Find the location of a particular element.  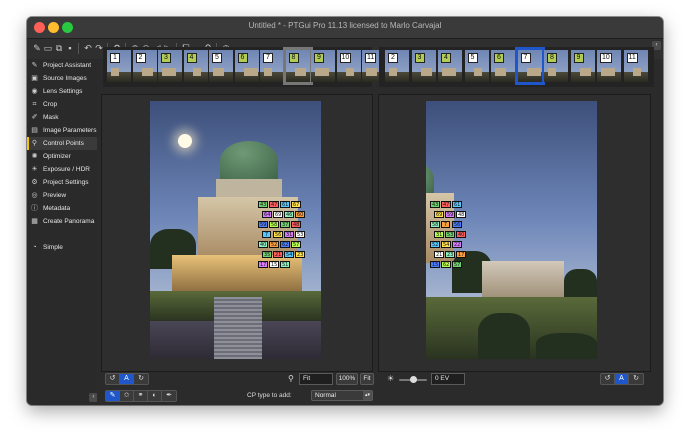

sidebar-item-image-parameters: ▤ Image Parameters is located at coordinates (62, 130).